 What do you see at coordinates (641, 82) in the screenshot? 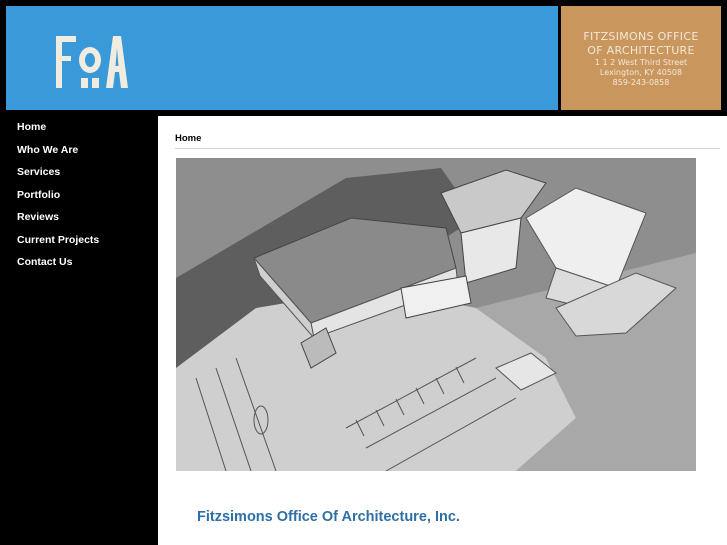
I see `phone-number: 859-243-0858` at bounding box center [641, 82].